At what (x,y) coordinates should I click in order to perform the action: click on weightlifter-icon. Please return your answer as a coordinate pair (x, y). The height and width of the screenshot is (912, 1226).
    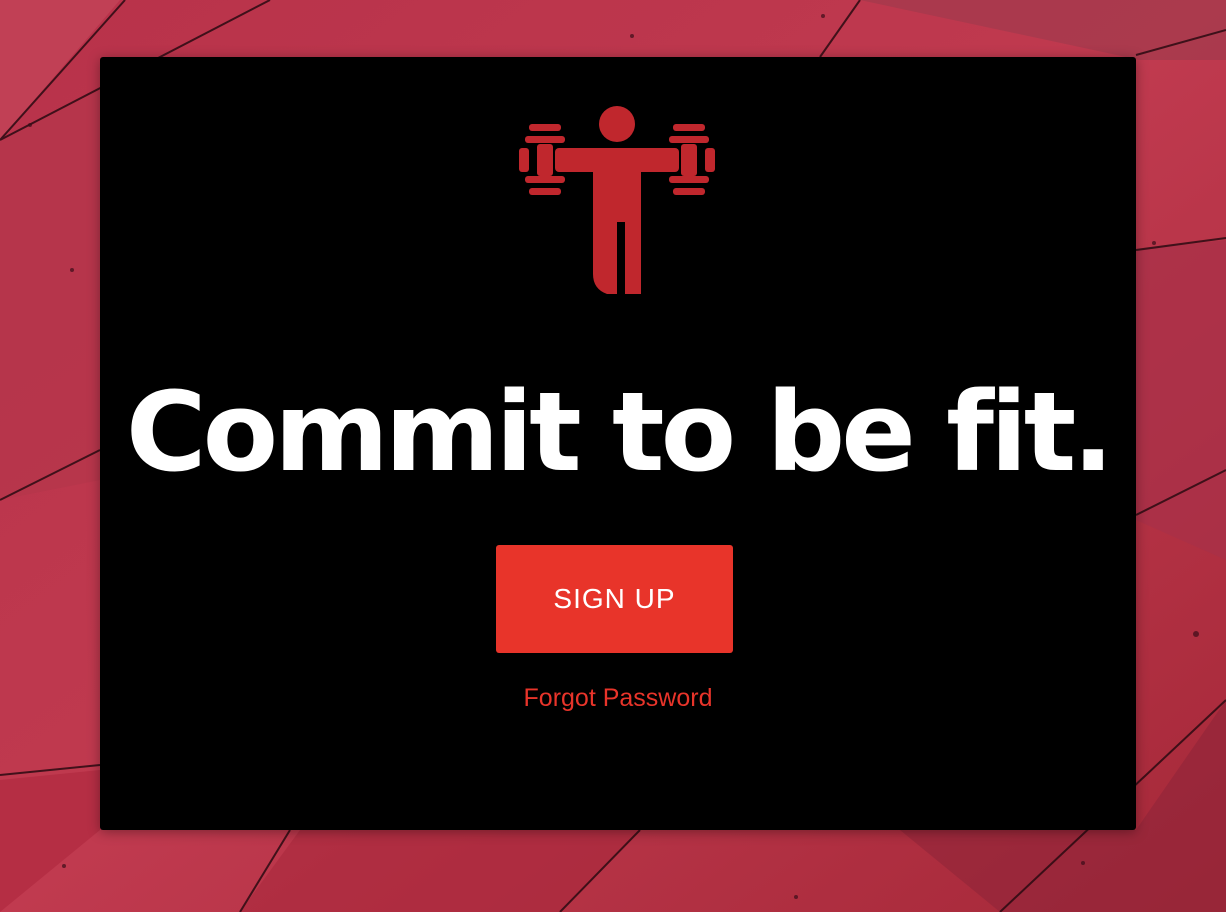
    Looking at the image, I should click on (617, 200).